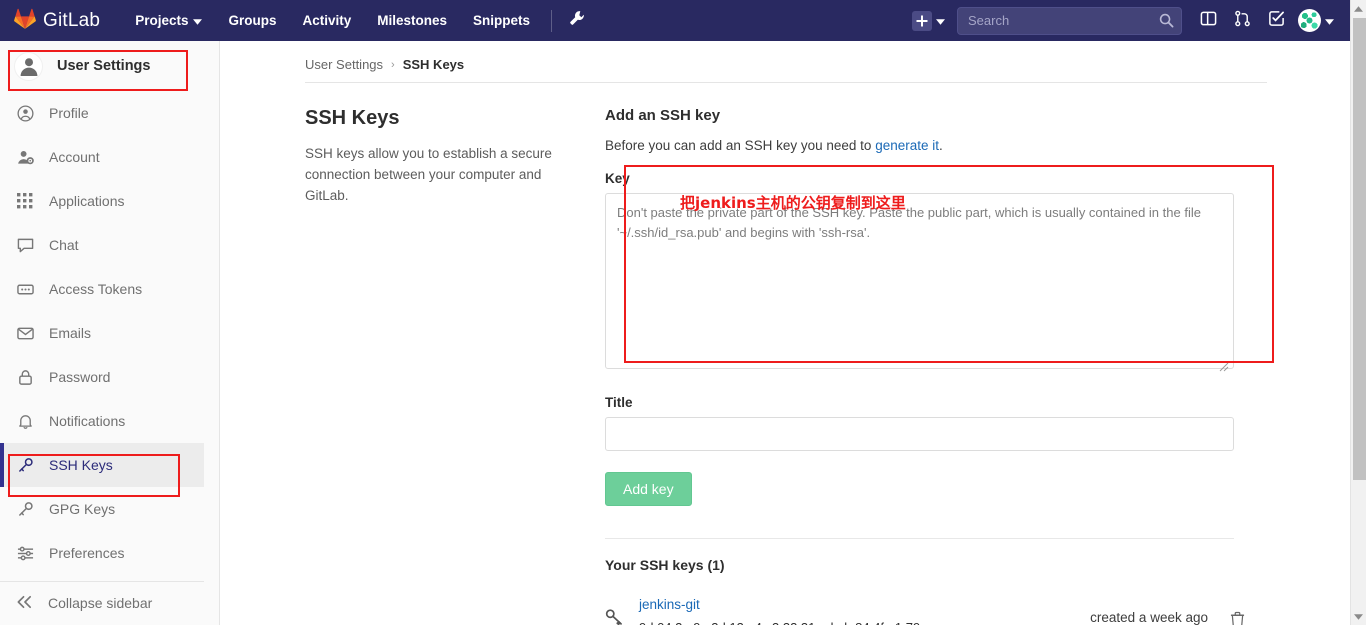 The height and width of the screenshot is (625, 1366). What do you see at coordinates (102, 157) in the screenshot?
I see `sidebar-item-account: Account` at bounding box center [102, 157].